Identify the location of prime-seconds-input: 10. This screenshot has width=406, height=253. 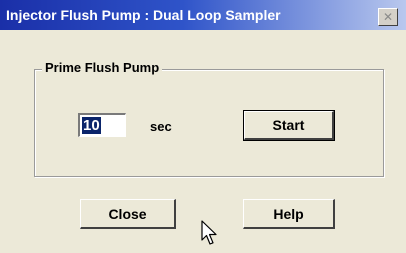
(102, 125).